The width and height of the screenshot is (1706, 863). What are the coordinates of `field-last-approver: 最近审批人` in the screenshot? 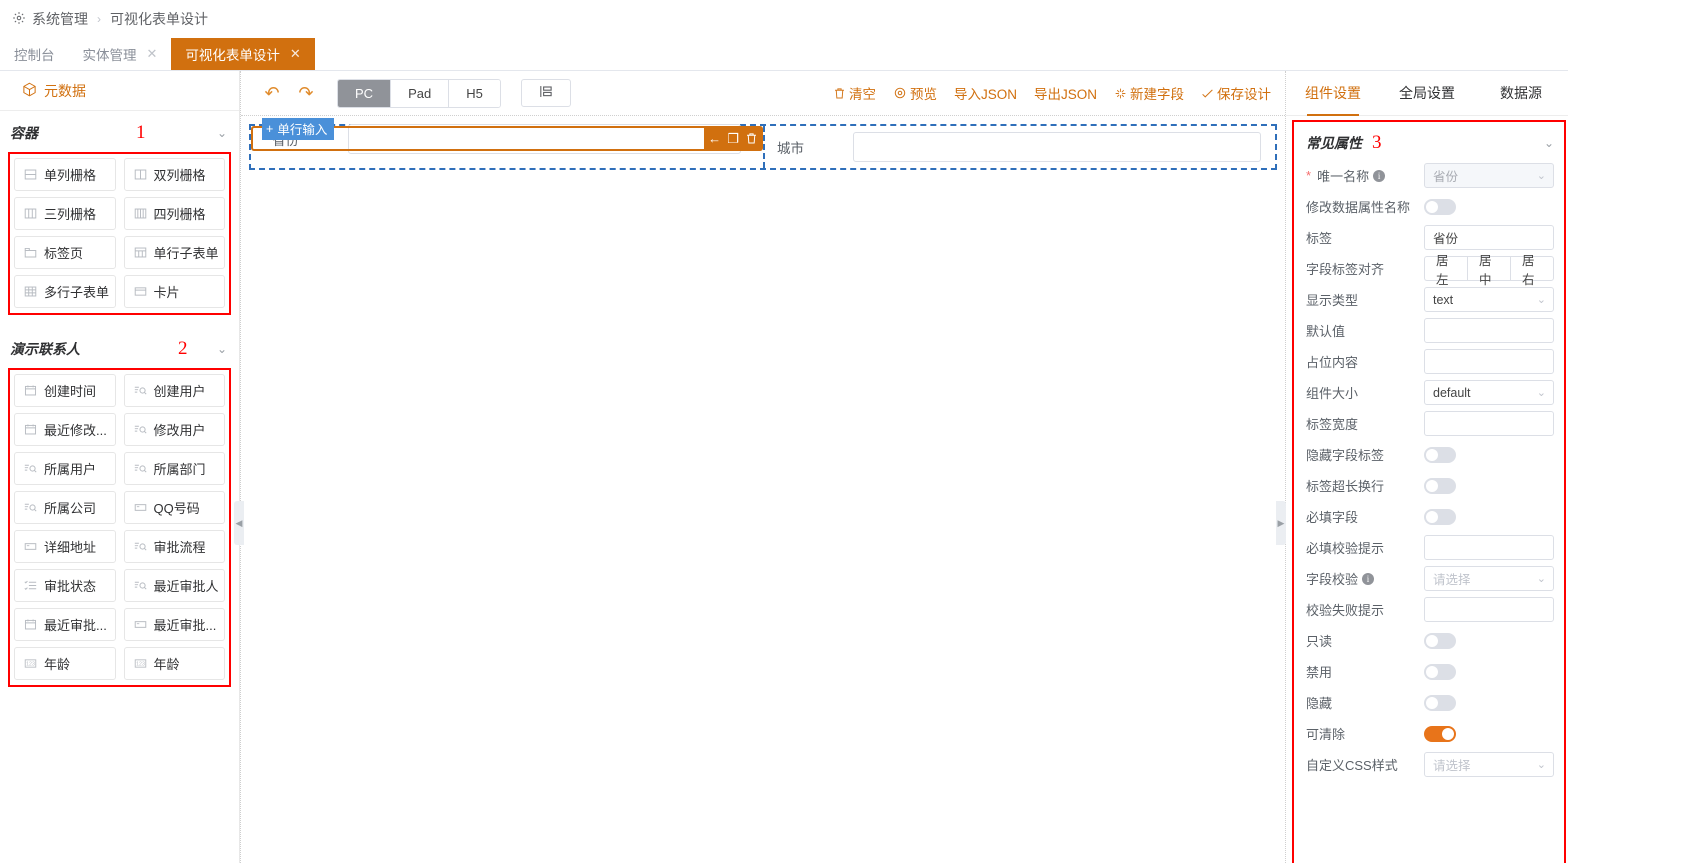 It's located at (174, 585).